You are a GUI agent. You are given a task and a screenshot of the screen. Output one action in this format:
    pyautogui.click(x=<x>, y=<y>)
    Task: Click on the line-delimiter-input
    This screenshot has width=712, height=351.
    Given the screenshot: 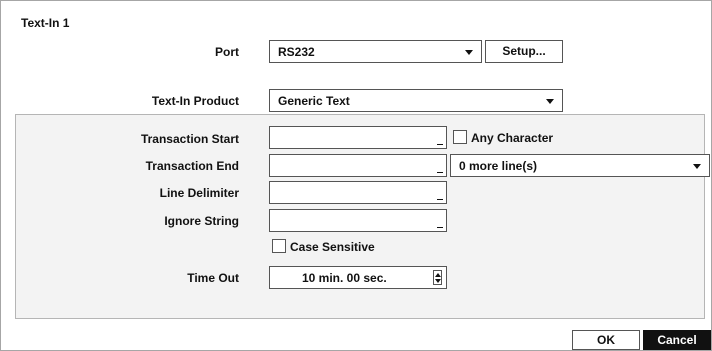 What is the action you would take?
    pyautogui.click(x=358, y=192)
    